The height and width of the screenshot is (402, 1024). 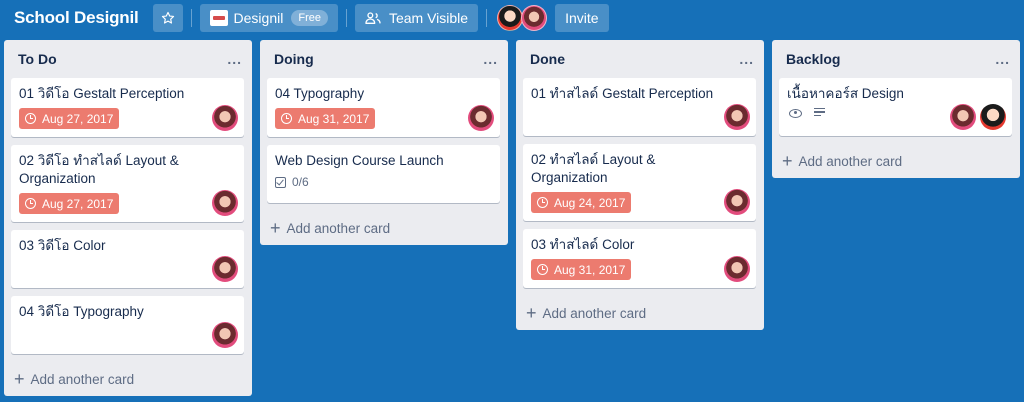 I want to click on due-date-badge: Aug 24, 2017, so click(x=581, y=202).